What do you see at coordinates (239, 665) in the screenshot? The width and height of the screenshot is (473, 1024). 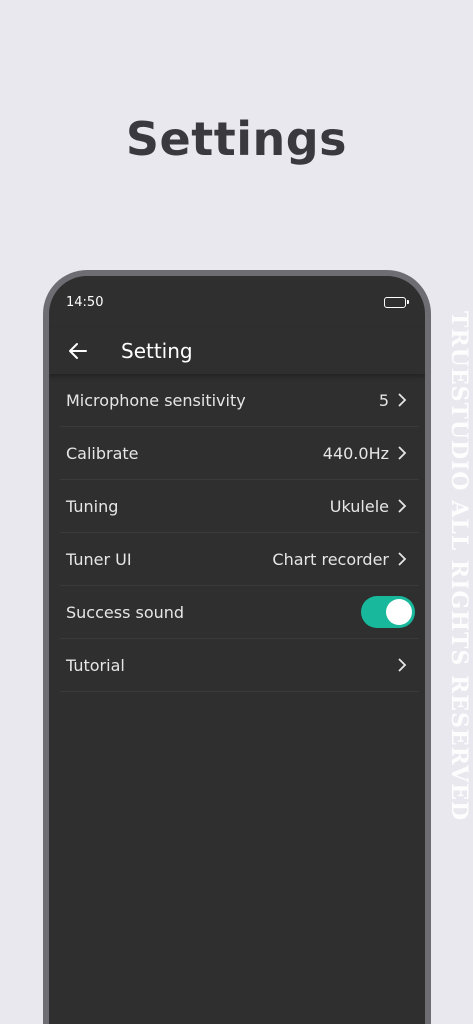 I see `setting-tutorial: Tutorial` at bounding box center [239, 665].